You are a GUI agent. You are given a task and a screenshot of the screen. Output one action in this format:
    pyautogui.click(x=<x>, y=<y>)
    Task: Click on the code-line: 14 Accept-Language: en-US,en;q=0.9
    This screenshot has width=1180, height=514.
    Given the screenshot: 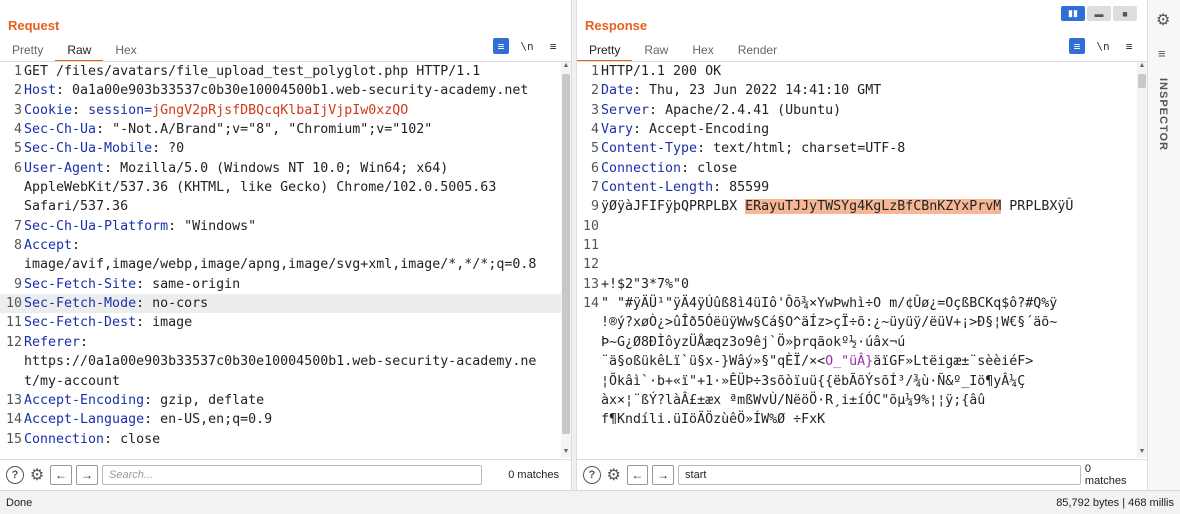 What is the action you would take?
    pyautogui.click(x=285, y=419)
    